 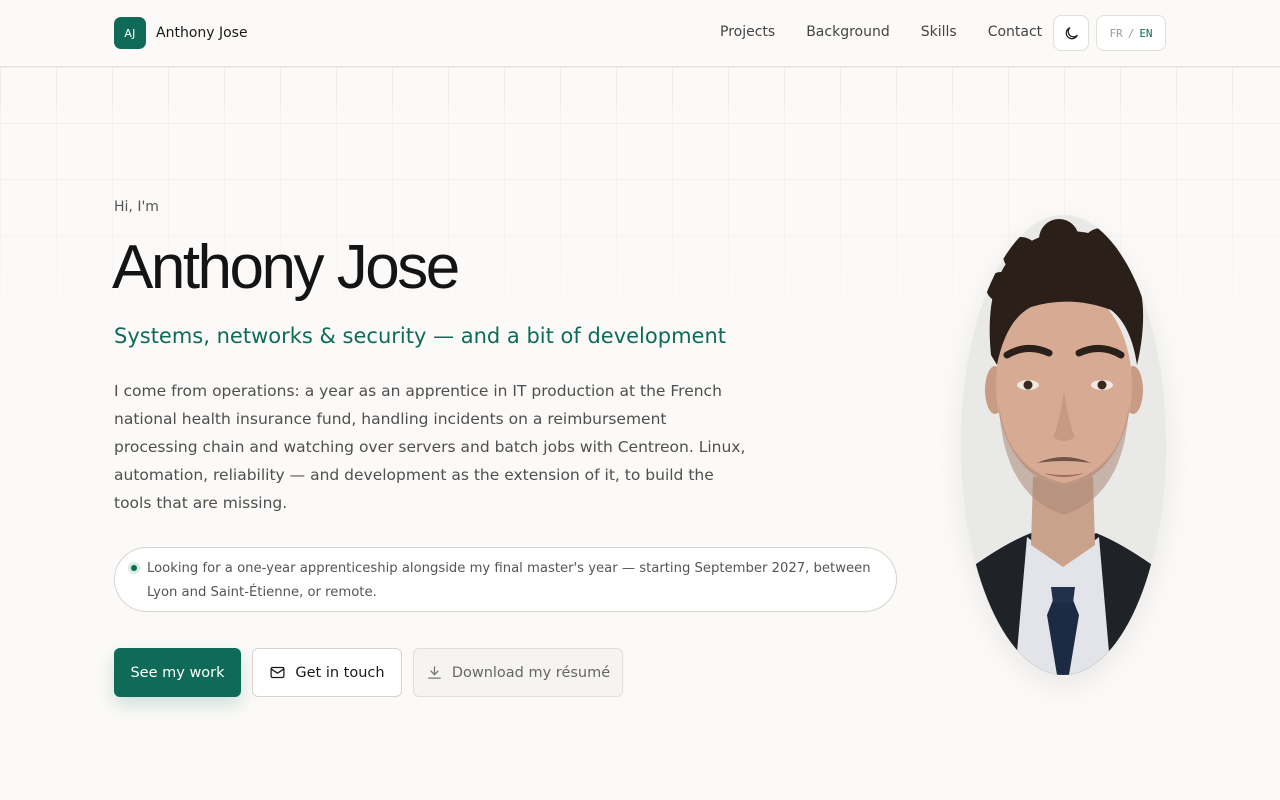 I want to click on language-switch-button: FR / EN, so click(x=1131, y=33).